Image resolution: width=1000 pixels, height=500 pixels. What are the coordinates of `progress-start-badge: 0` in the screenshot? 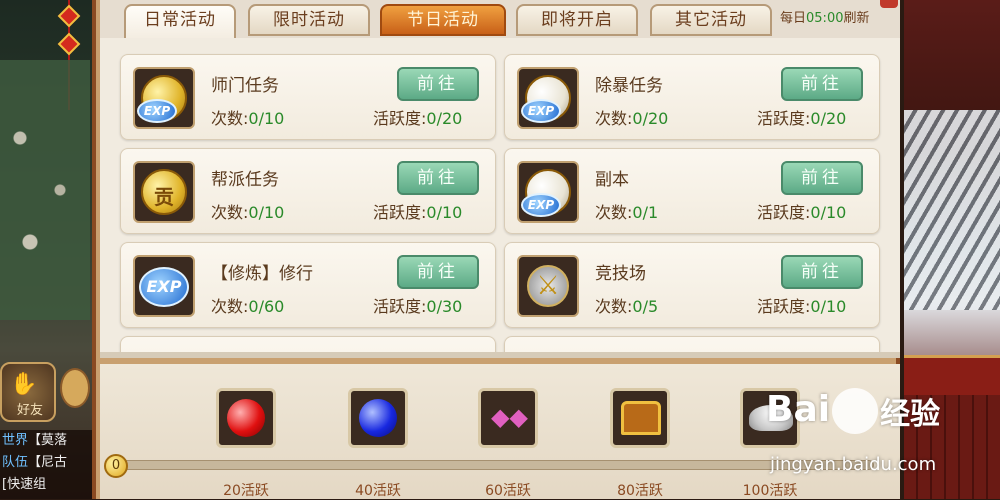 It's located at (116, 466).